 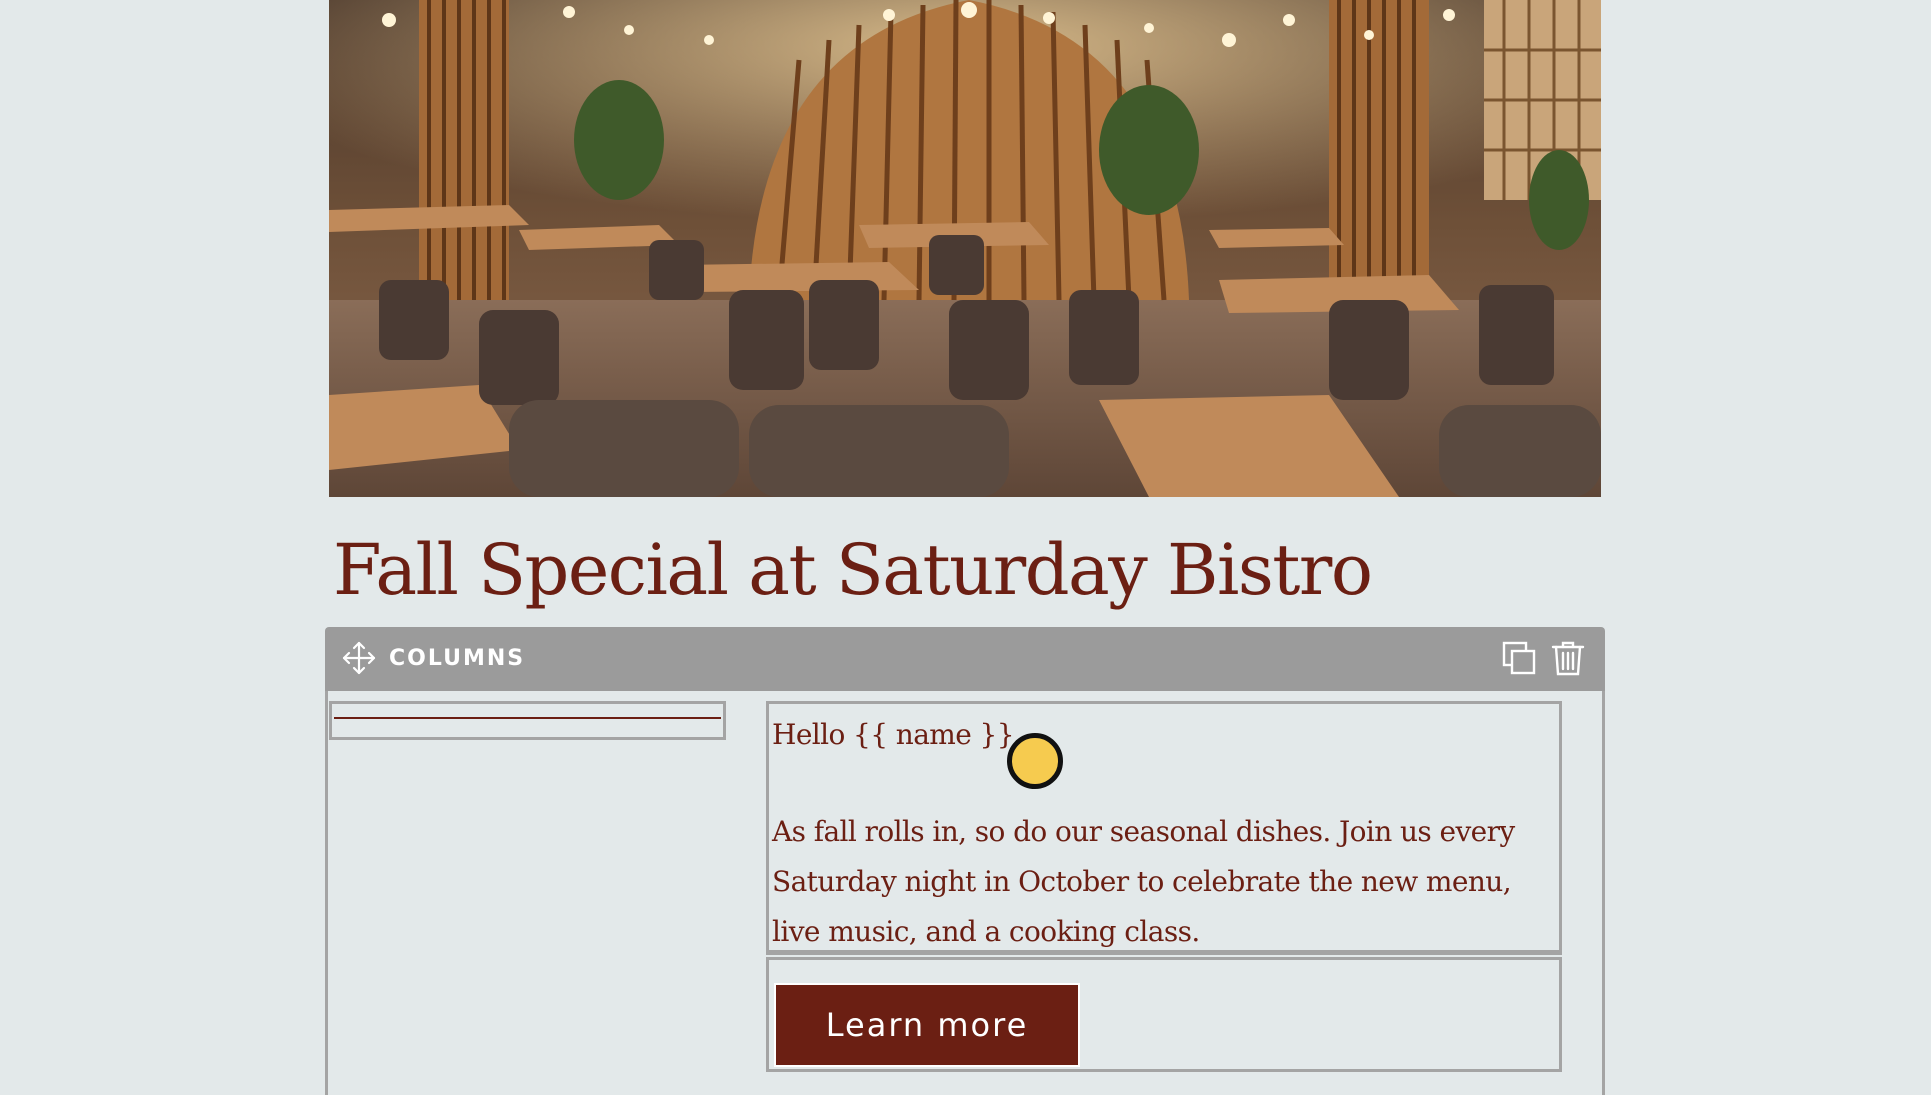 What do you see at coordinates (897, 734) in the screenshot?
I see `greeting-text: Hello {{ name }},` at bounding box center [897, 734].